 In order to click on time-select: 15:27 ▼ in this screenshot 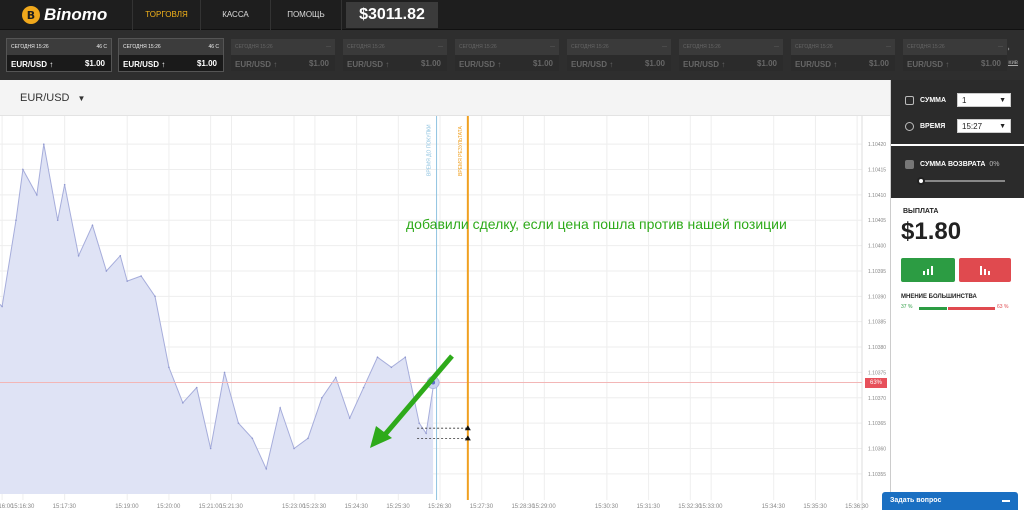, I will do `click(984, 126)`.